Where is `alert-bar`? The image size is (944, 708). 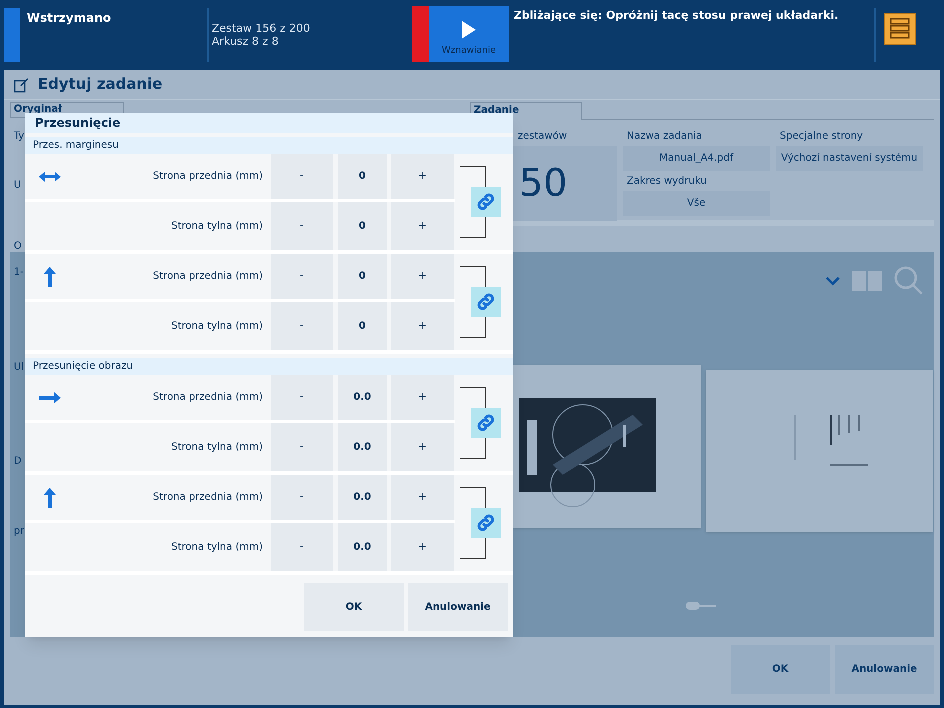 alert-bar is located at coordinates (420, 34).